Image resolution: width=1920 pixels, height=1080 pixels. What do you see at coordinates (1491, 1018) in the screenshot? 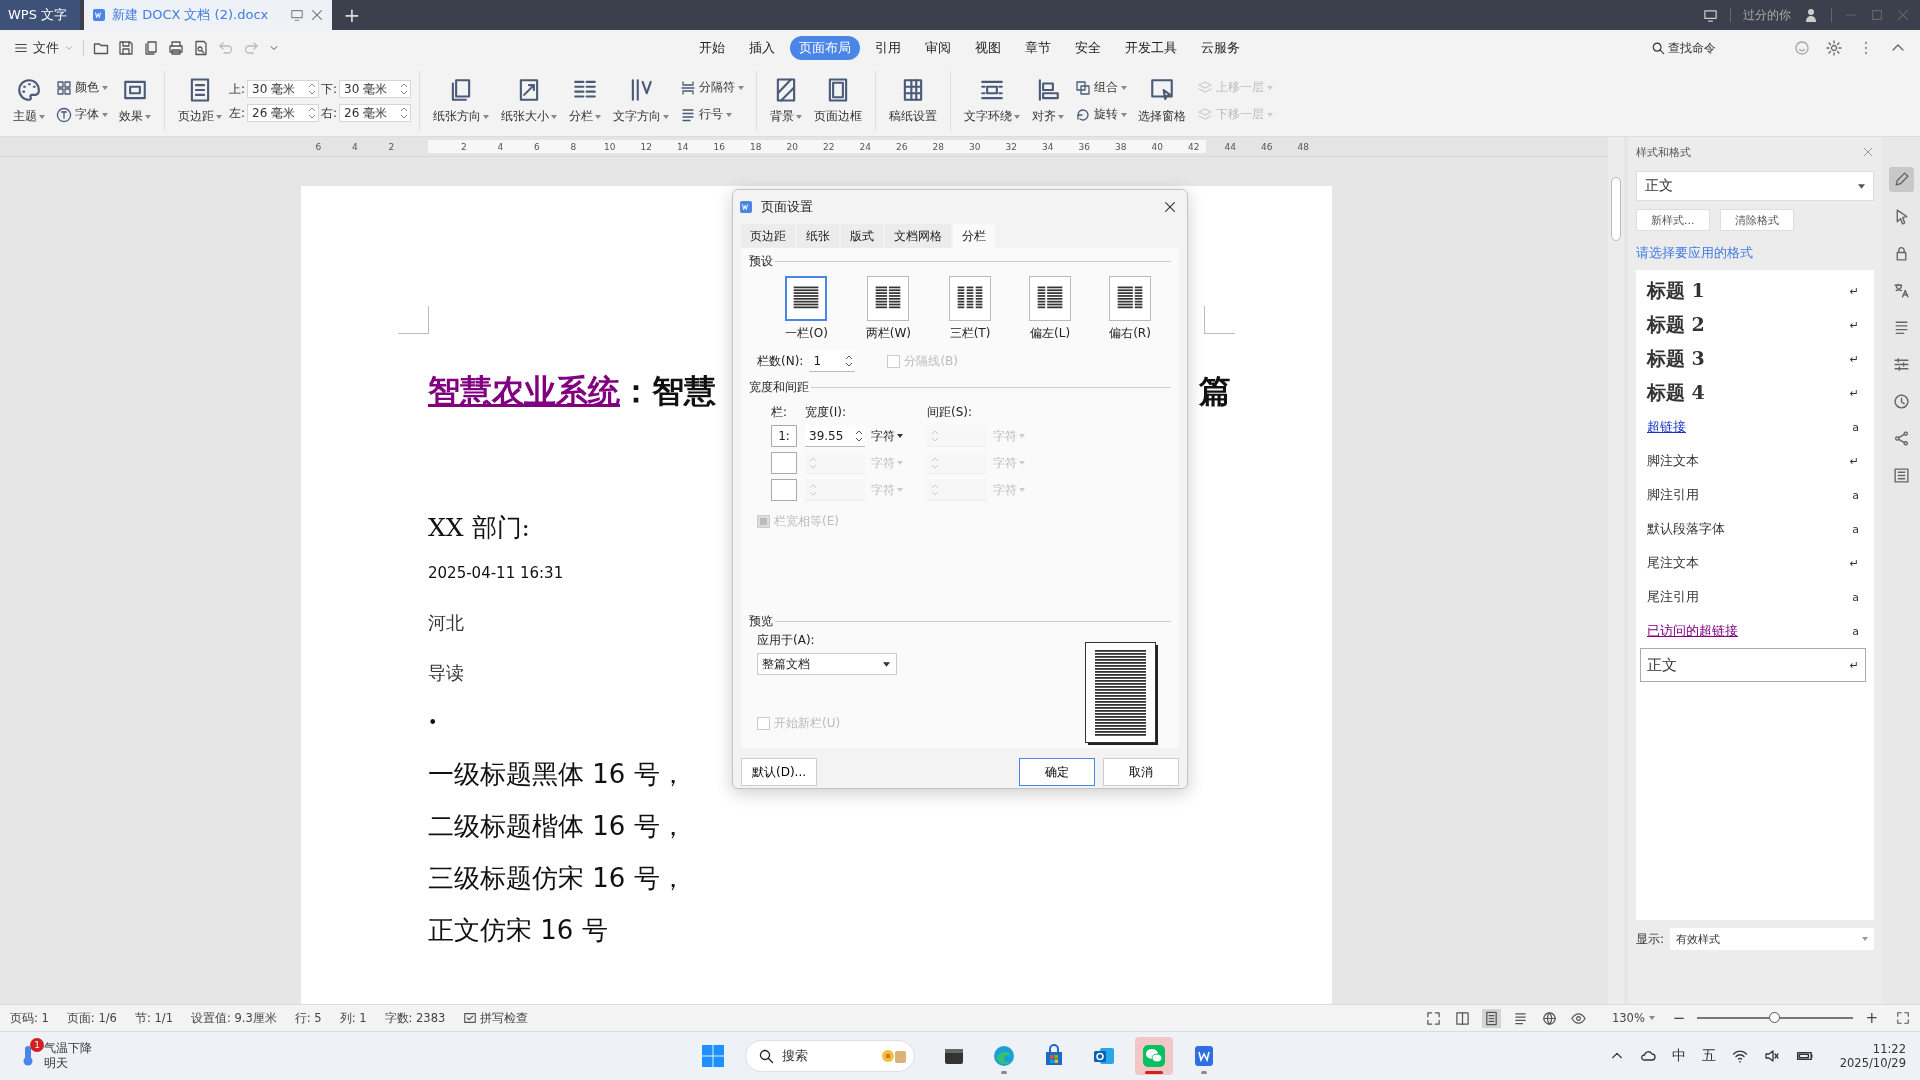
I see `view-button` at bounding box center [1491, 1018].